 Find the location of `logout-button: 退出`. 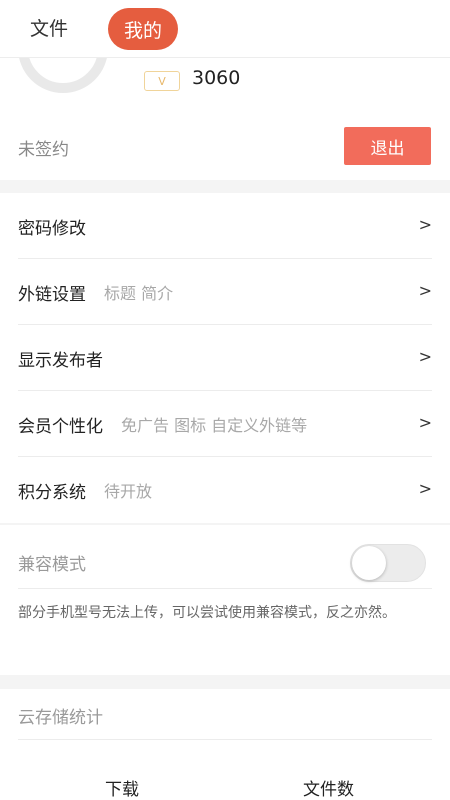

logout-button: 退出 is located at coordinates (387, 146).